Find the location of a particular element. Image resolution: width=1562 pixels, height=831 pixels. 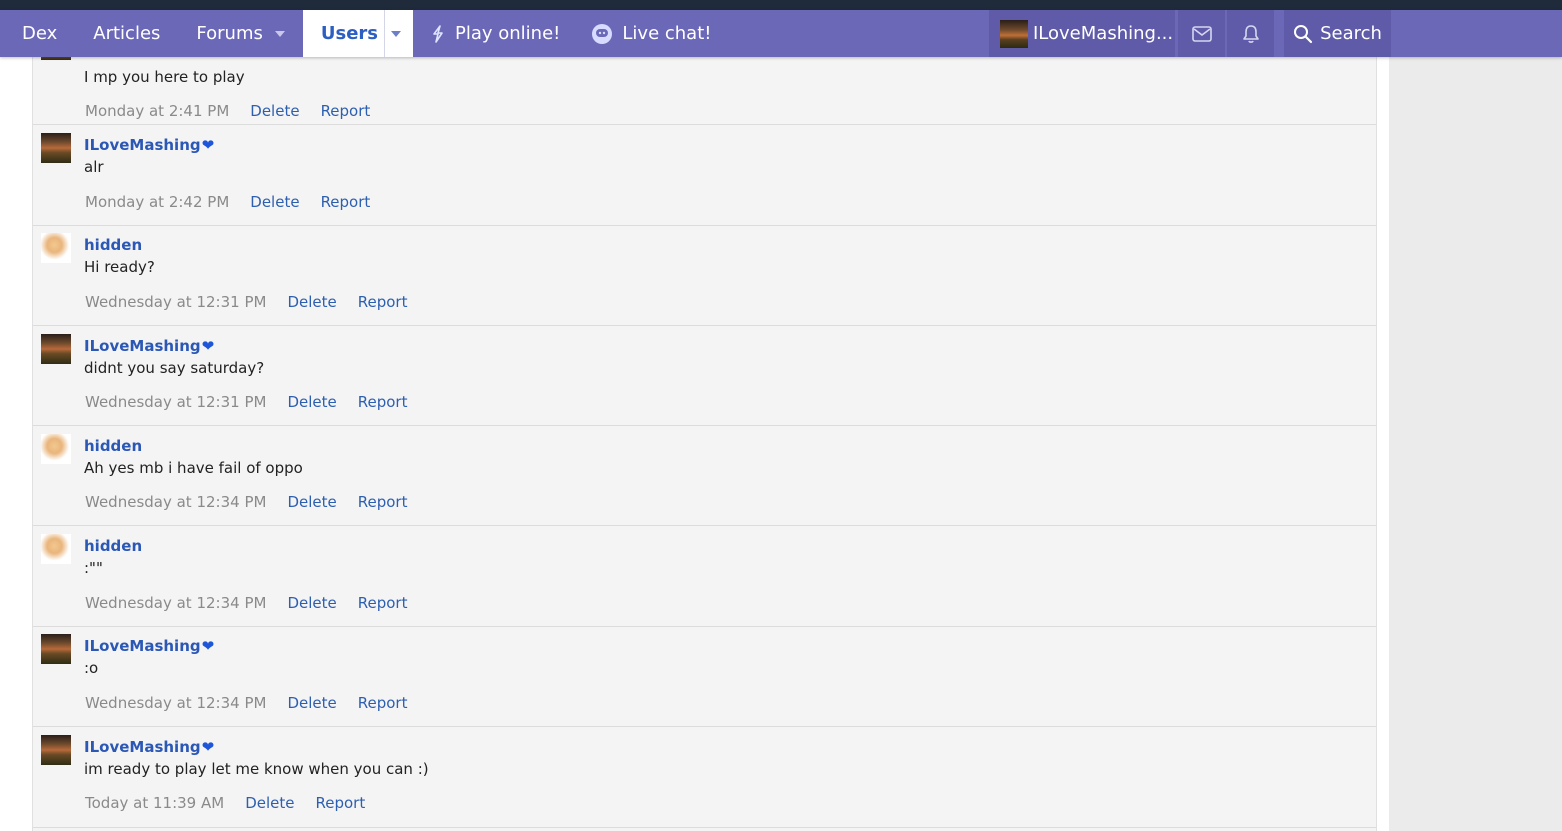

message-meta: Monday at 2:42 PM Delete Report is located at coordinates (238, 202).